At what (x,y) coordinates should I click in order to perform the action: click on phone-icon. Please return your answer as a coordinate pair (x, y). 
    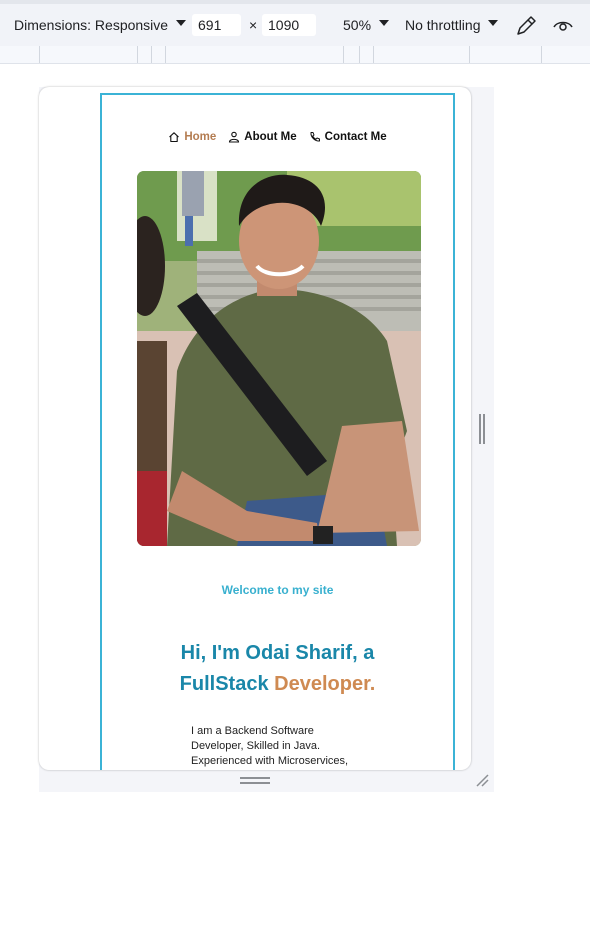
    Looking at the image, I should click on (315, 137).